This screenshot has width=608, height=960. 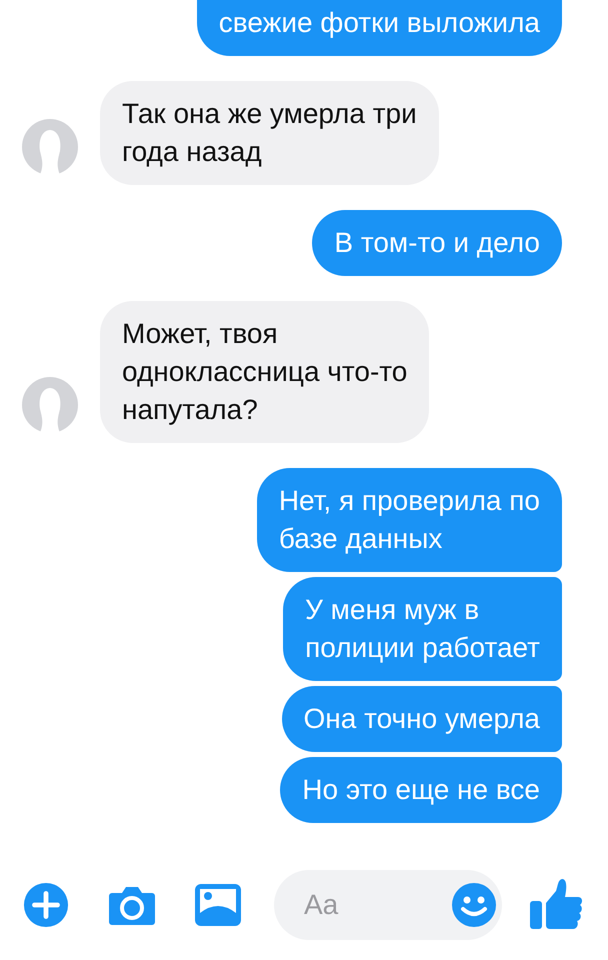 I want to click on emoji-icon, so click(x=474, y=905).